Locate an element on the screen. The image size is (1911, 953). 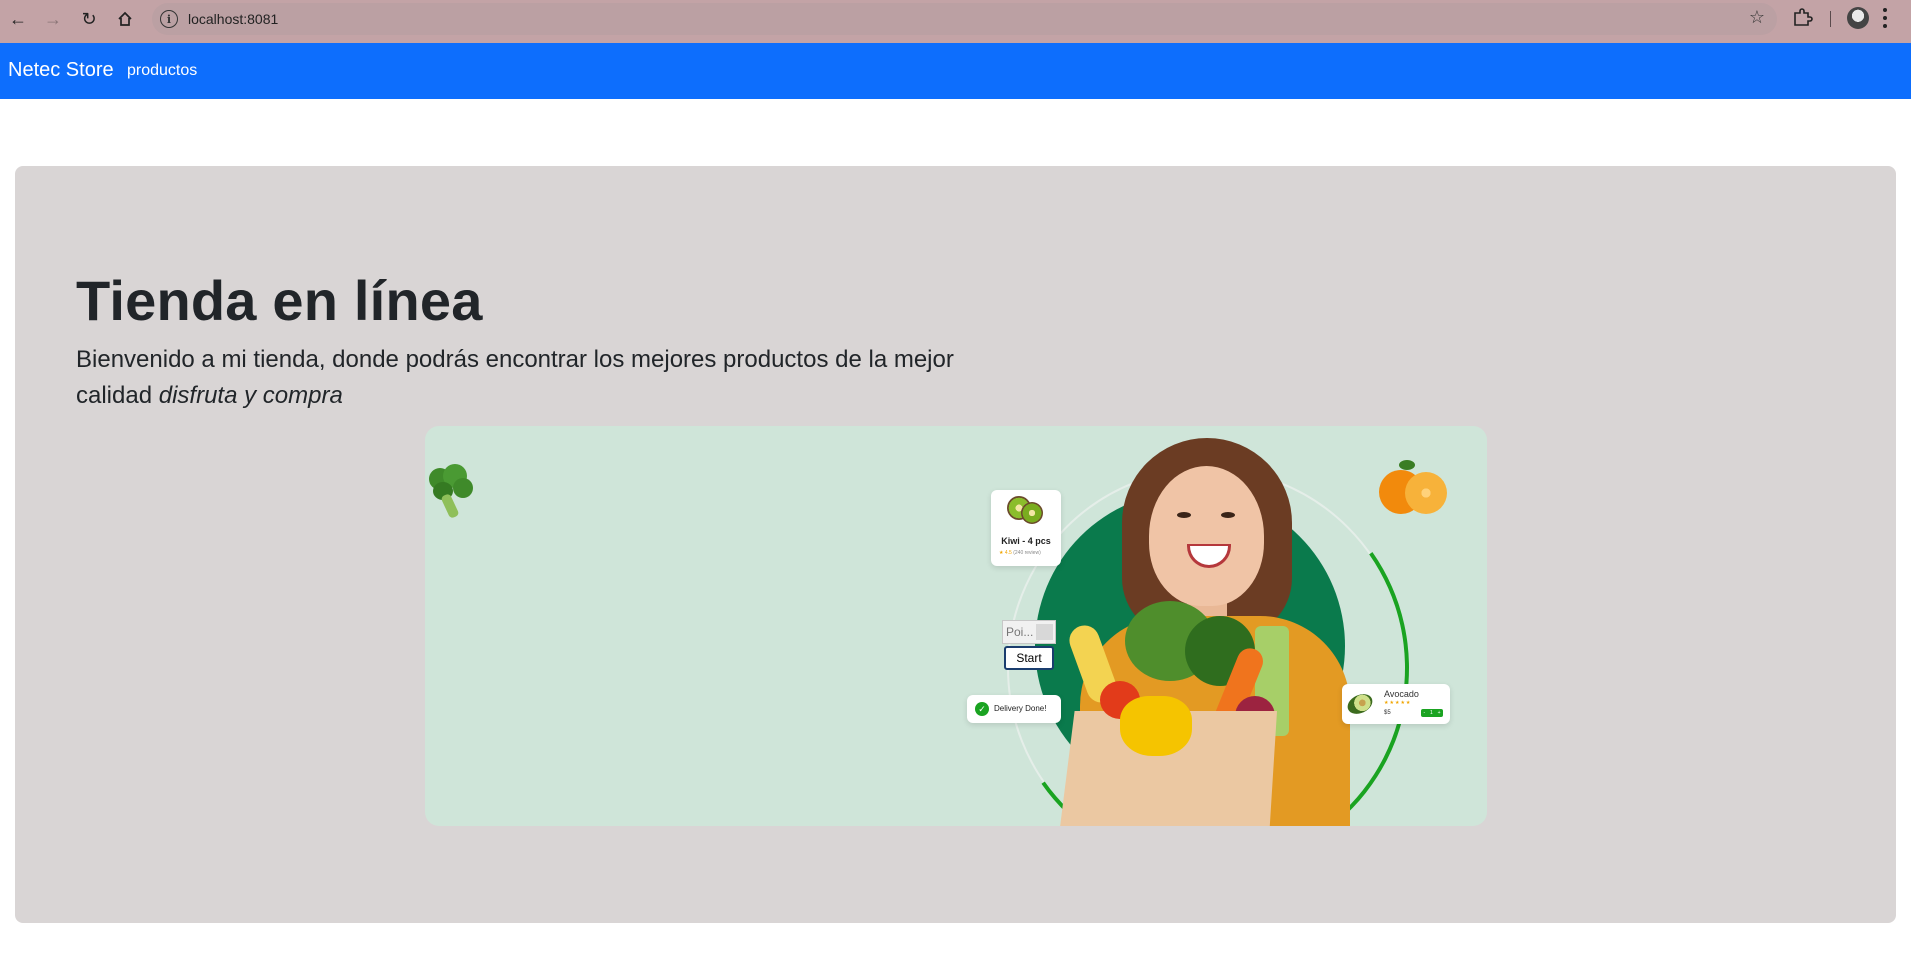
nav-link-productos: productos is located at coordinates (162, 71).